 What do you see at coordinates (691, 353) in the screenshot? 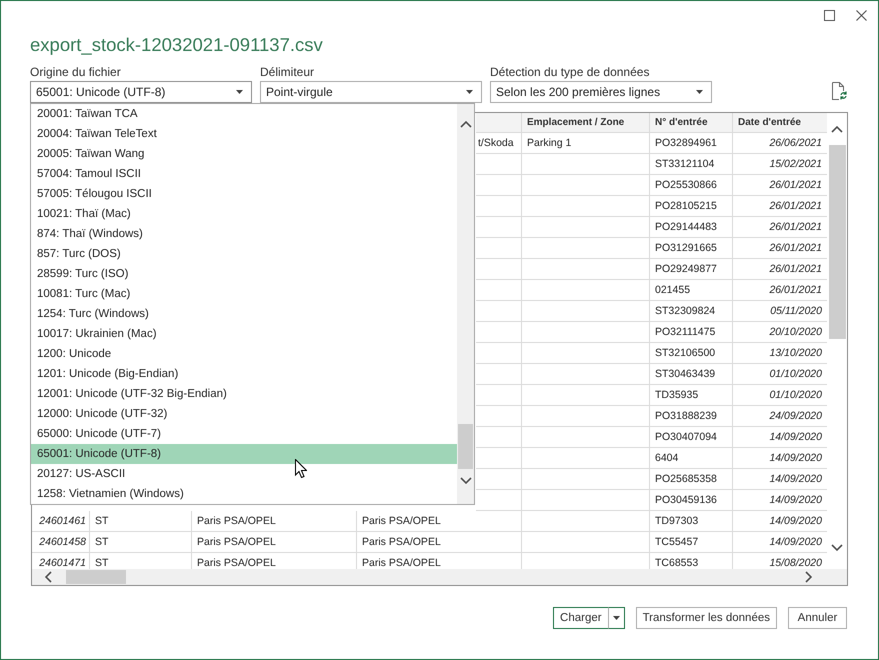
I see `table-cell: ST32106500` at bounding box center [691, 353].